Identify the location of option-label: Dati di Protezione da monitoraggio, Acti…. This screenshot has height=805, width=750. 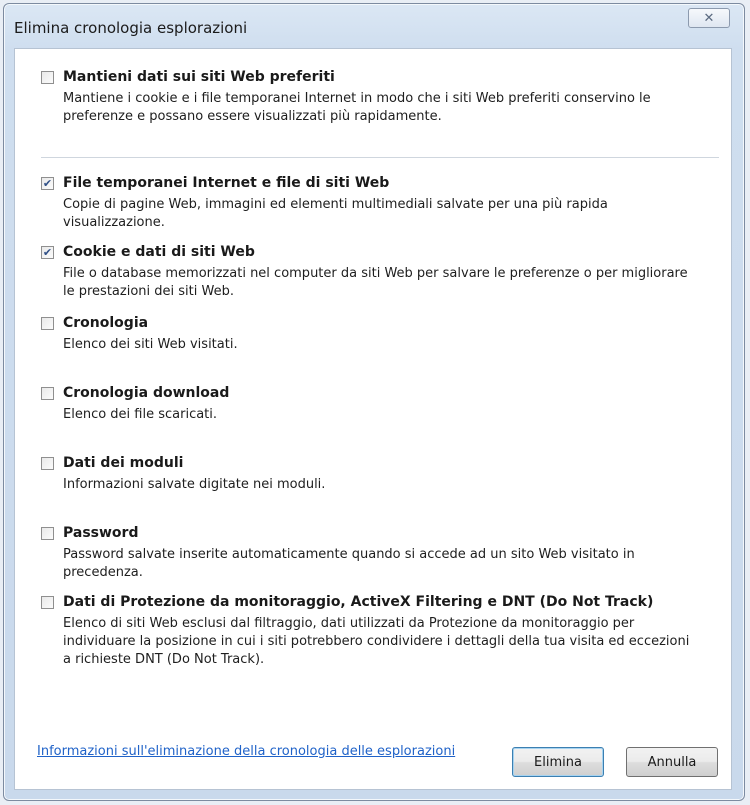
(358, 602).